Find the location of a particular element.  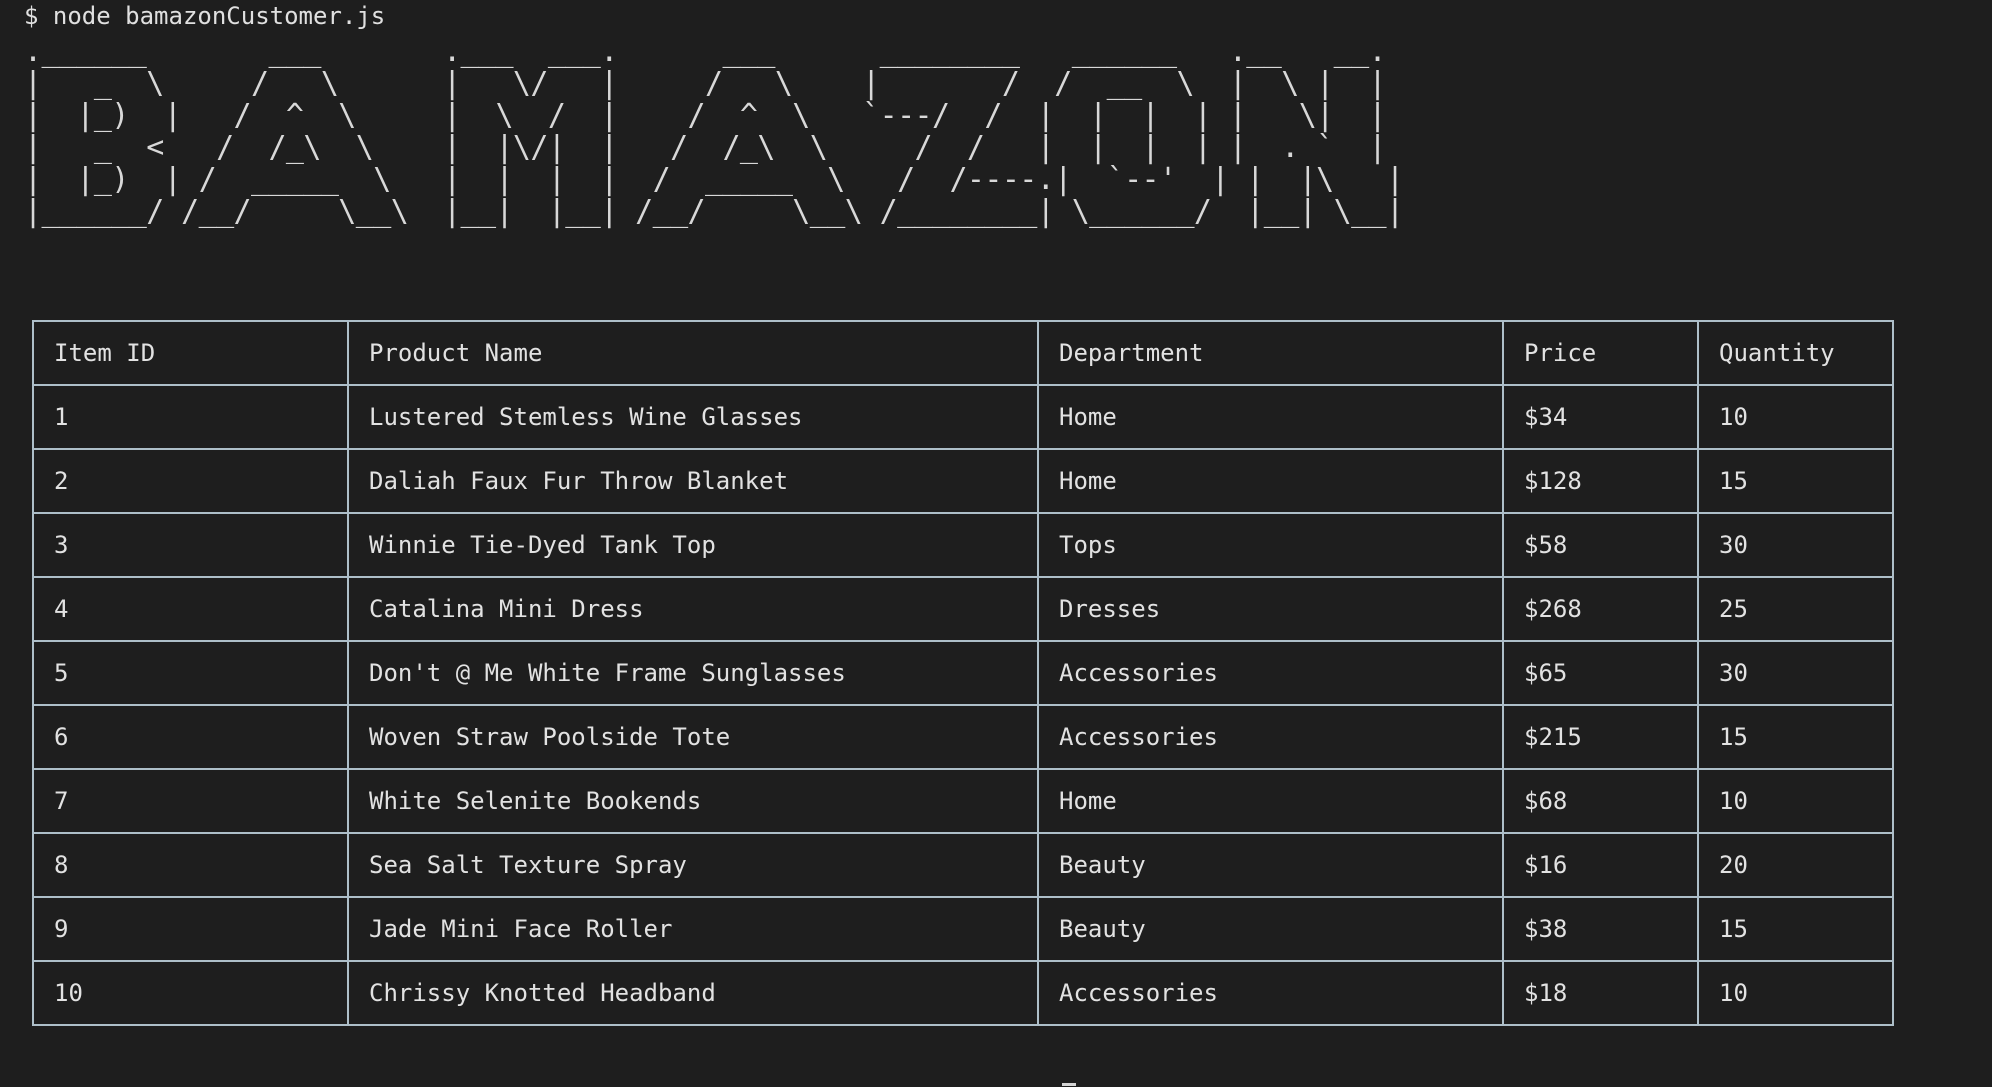

table-row: 8 Sea Salt Texture Spray Beauty $16 20 is located at coordinates (963, 865).